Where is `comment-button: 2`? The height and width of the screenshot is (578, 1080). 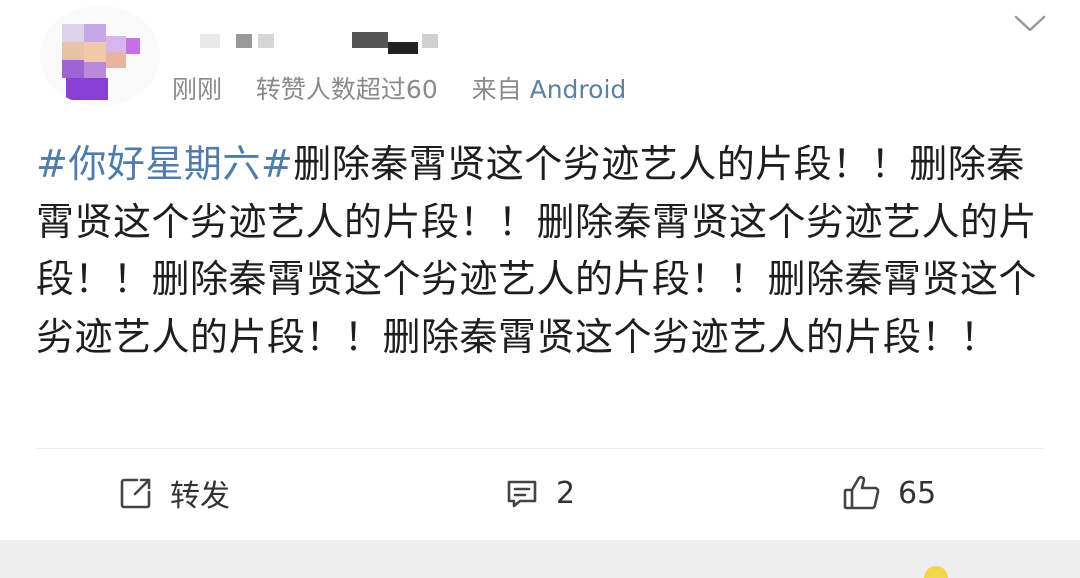
comment-button: 2 is located at coordinates (539, 493).